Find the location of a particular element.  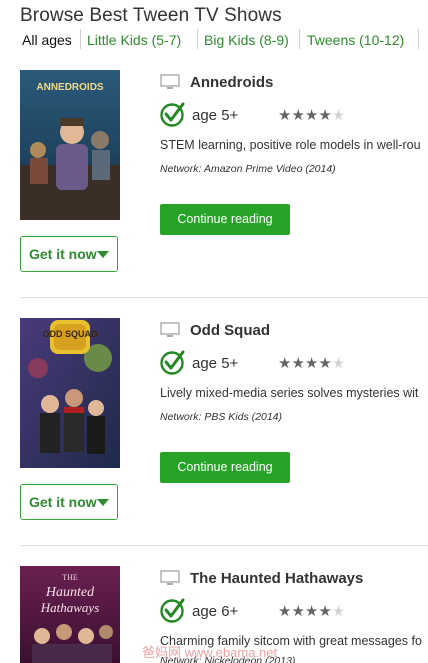

network-info: Network: Amazon Prime Video (2014) is located at coordinates (248, 169).